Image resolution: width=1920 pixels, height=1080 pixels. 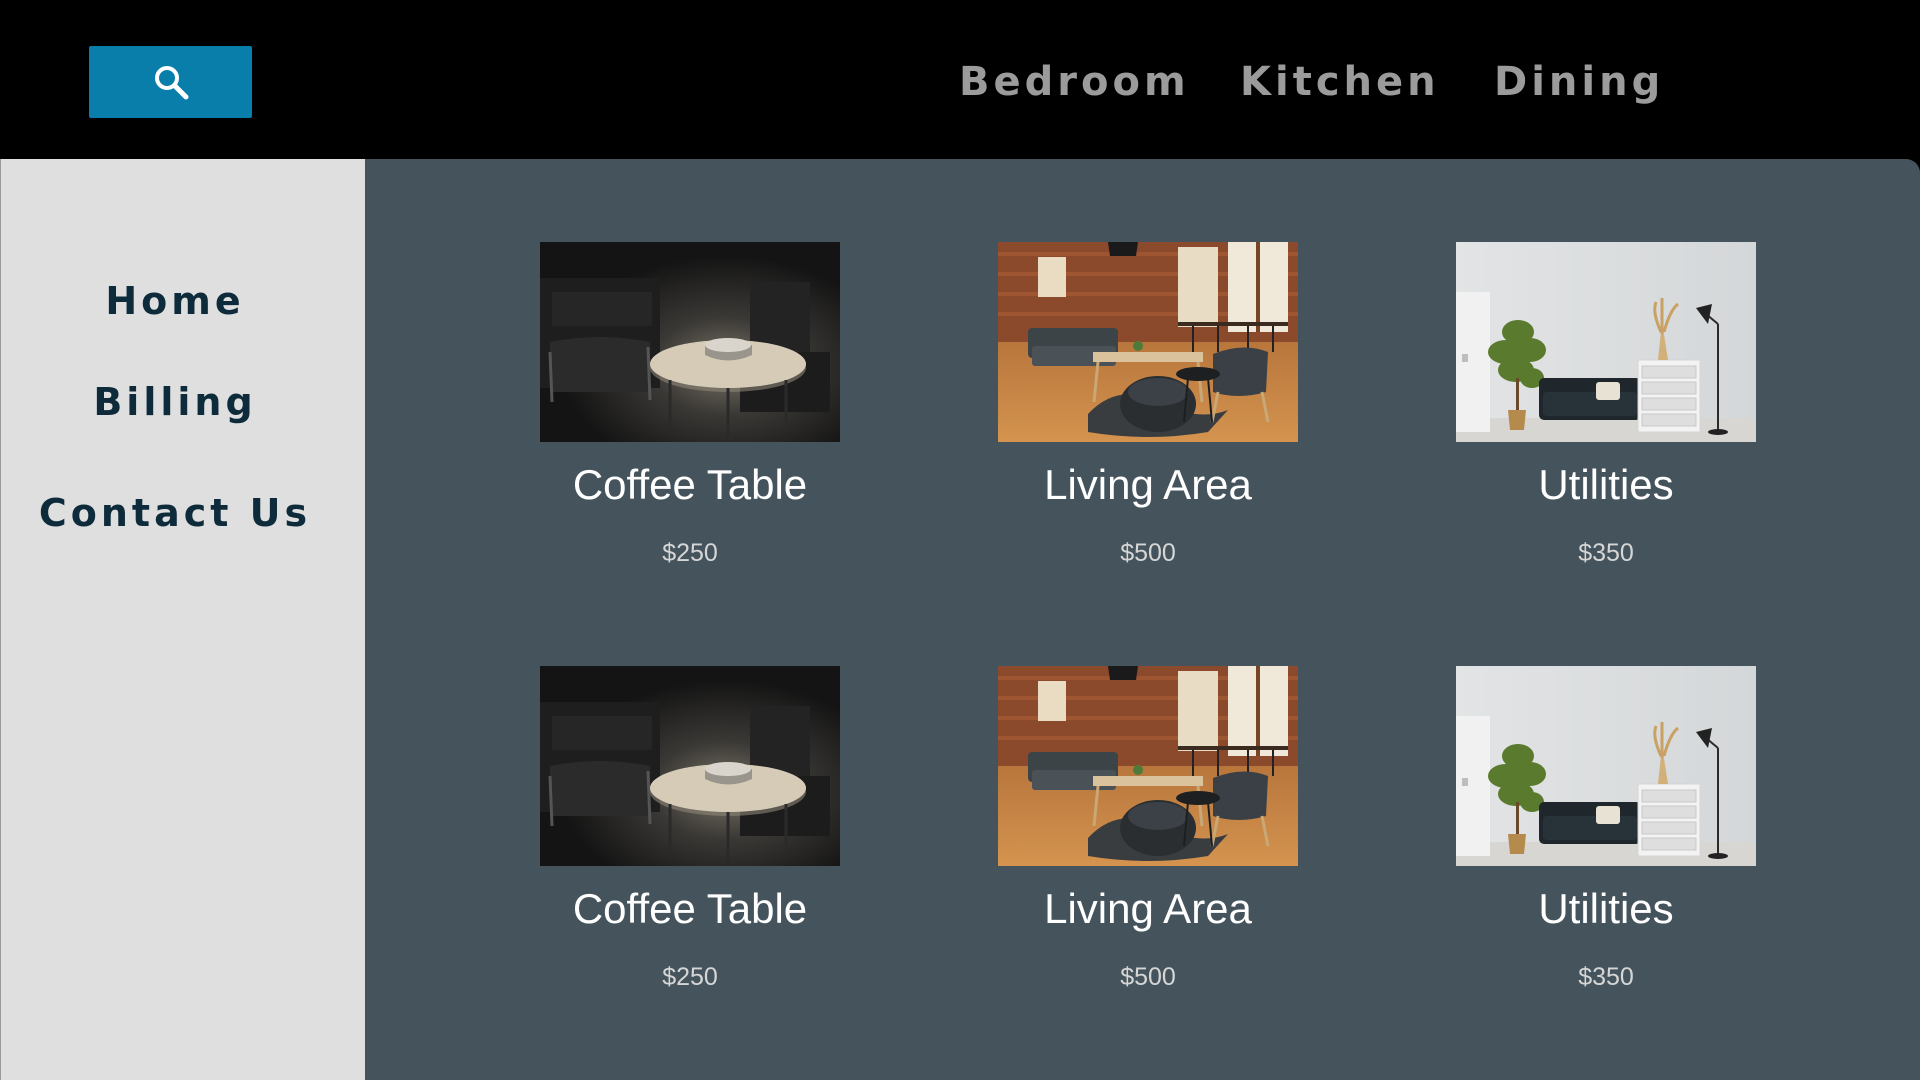 I want to click on search-icon, so click(x=171, y=82).